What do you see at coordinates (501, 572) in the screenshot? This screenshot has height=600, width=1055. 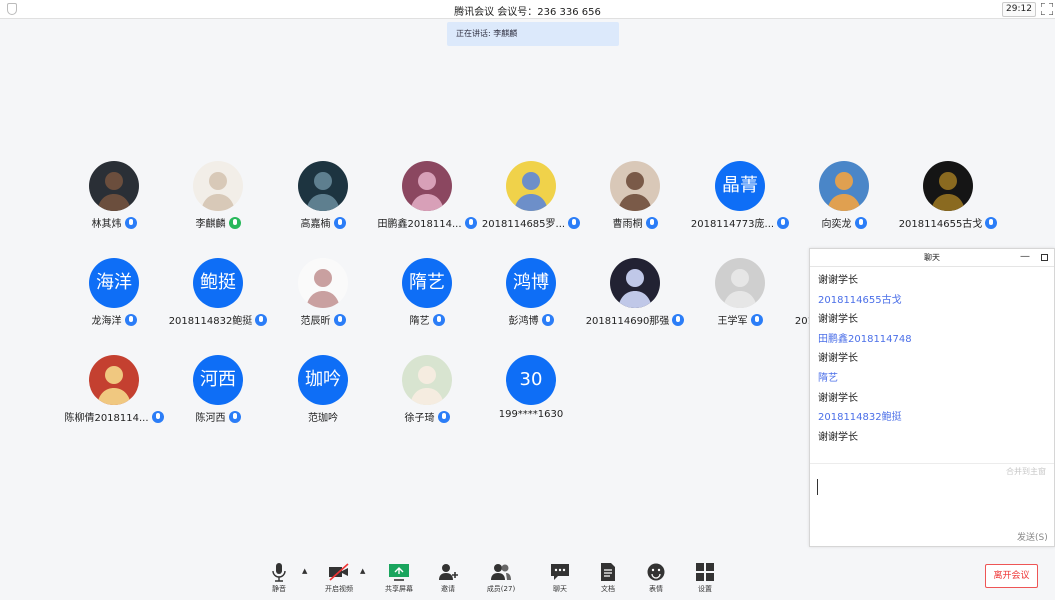 I see `members-icon` at bounding box center [501, 572].